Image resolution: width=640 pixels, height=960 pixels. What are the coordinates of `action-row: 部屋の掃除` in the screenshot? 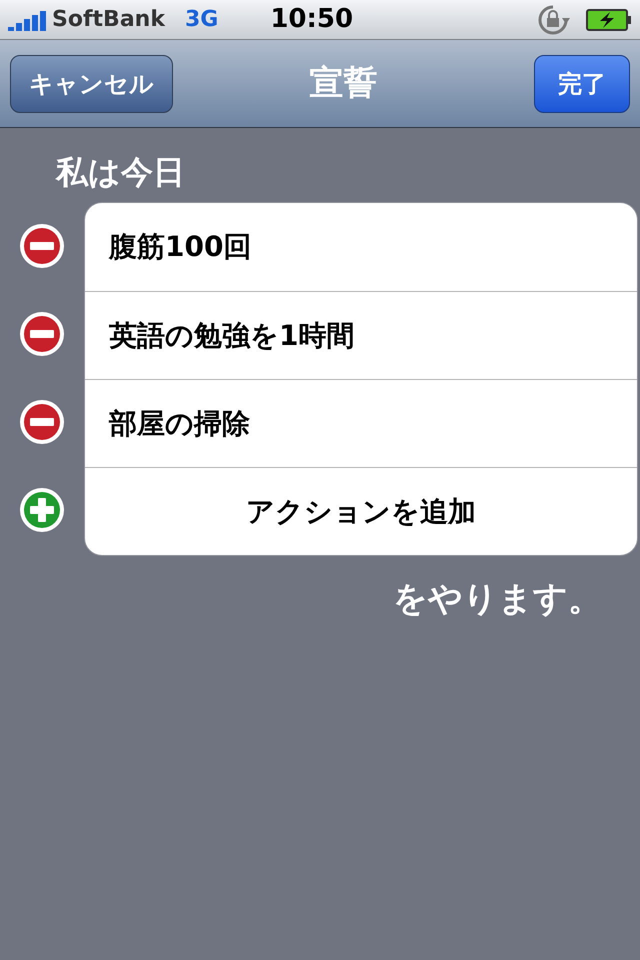 It's located at (361, 423).